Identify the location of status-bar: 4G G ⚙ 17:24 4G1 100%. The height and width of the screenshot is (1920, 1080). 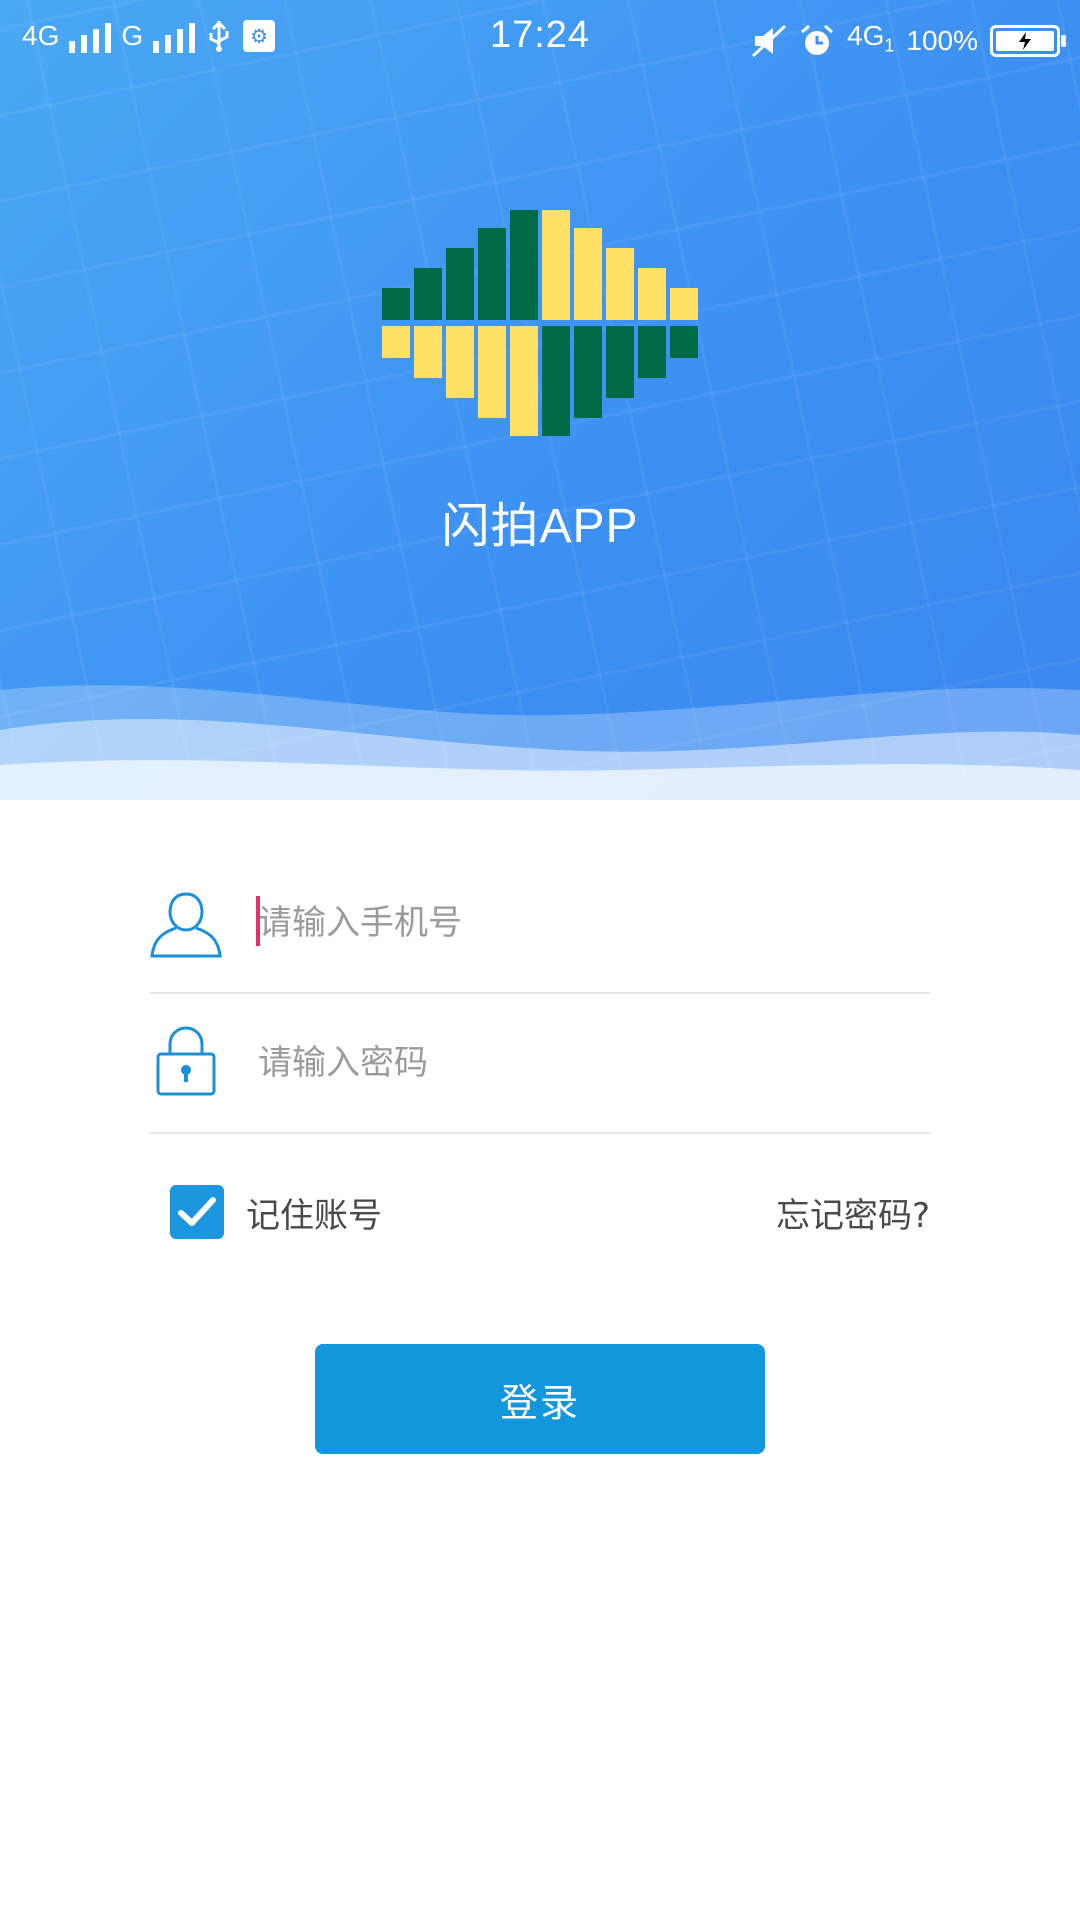
(540, 37).